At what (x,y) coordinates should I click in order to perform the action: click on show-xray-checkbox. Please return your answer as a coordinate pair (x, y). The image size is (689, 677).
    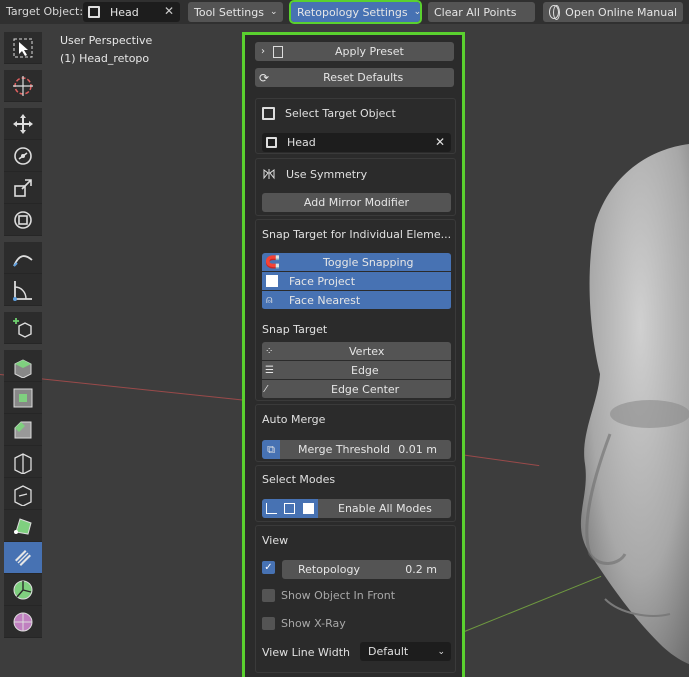
    Looking at the image, I should click on (268, 623).